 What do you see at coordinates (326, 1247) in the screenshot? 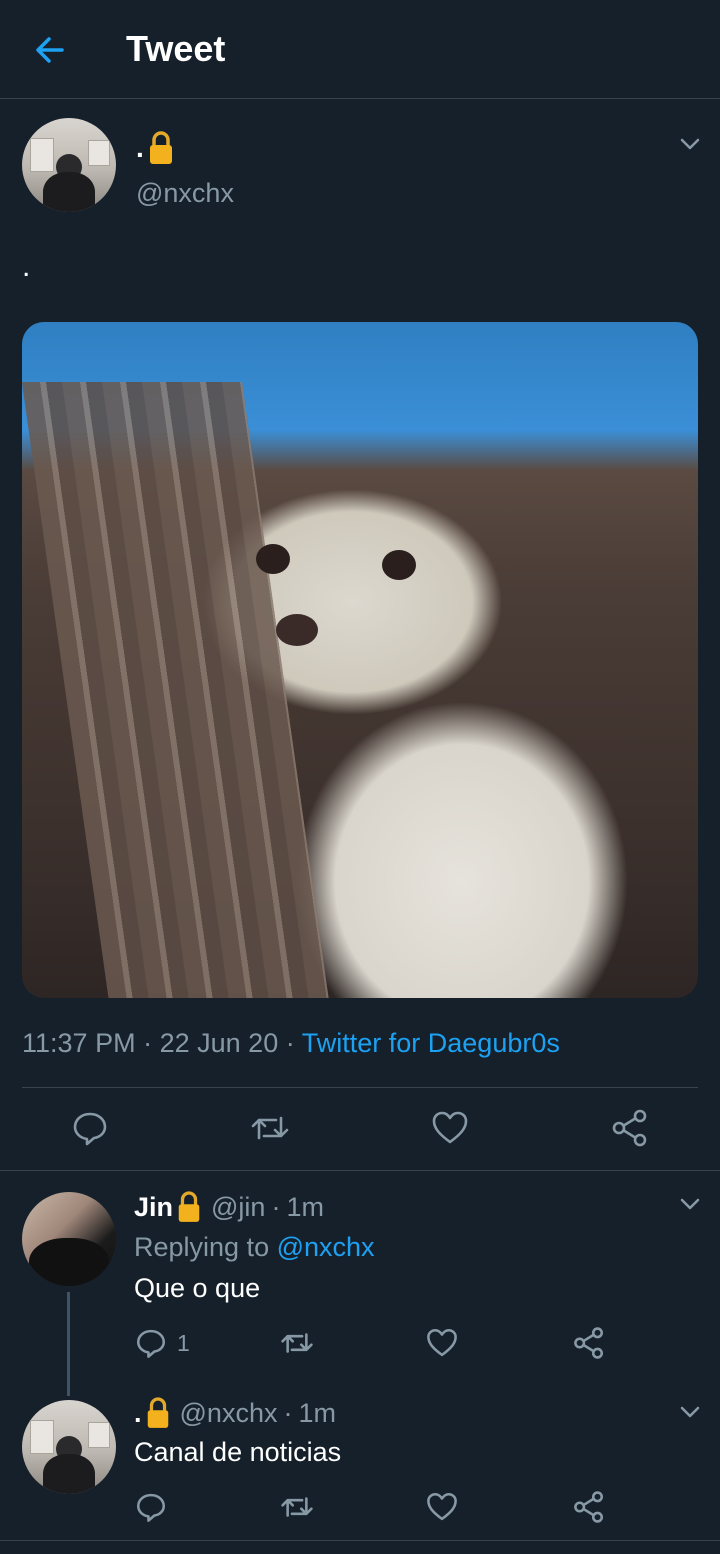
I see `replying-to-handle: @nxchx` at bounding box center [326, 1247].